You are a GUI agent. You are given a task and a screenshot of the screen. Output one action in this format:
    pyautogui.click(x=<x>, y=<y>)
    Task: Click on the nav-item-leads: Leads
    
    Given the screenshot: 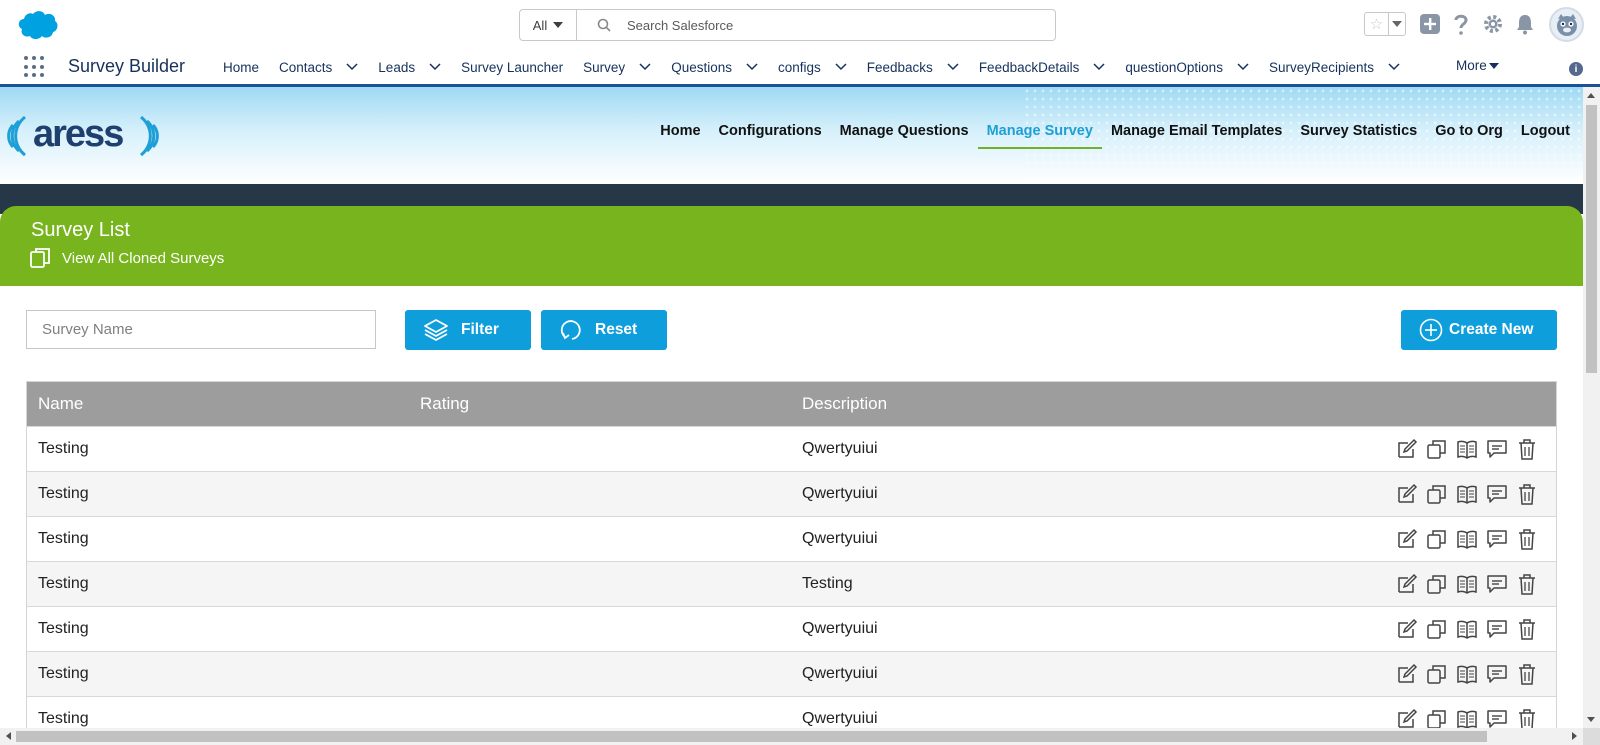 What is the action you would take?
    pyautogui.click(x=409, y=67)
    